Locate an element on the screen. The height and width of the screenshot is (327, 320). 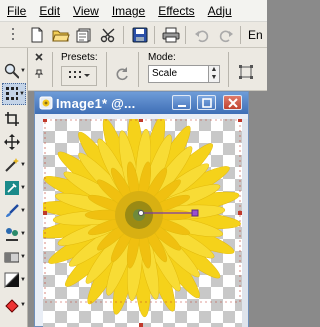
vertical-scrollbar is located at coordinates (245, 223).